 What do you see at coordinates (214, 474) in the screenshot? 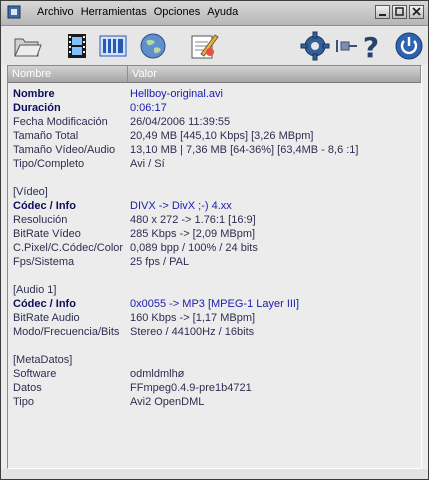
I see `status-bar` at bounding box center [214, 474].